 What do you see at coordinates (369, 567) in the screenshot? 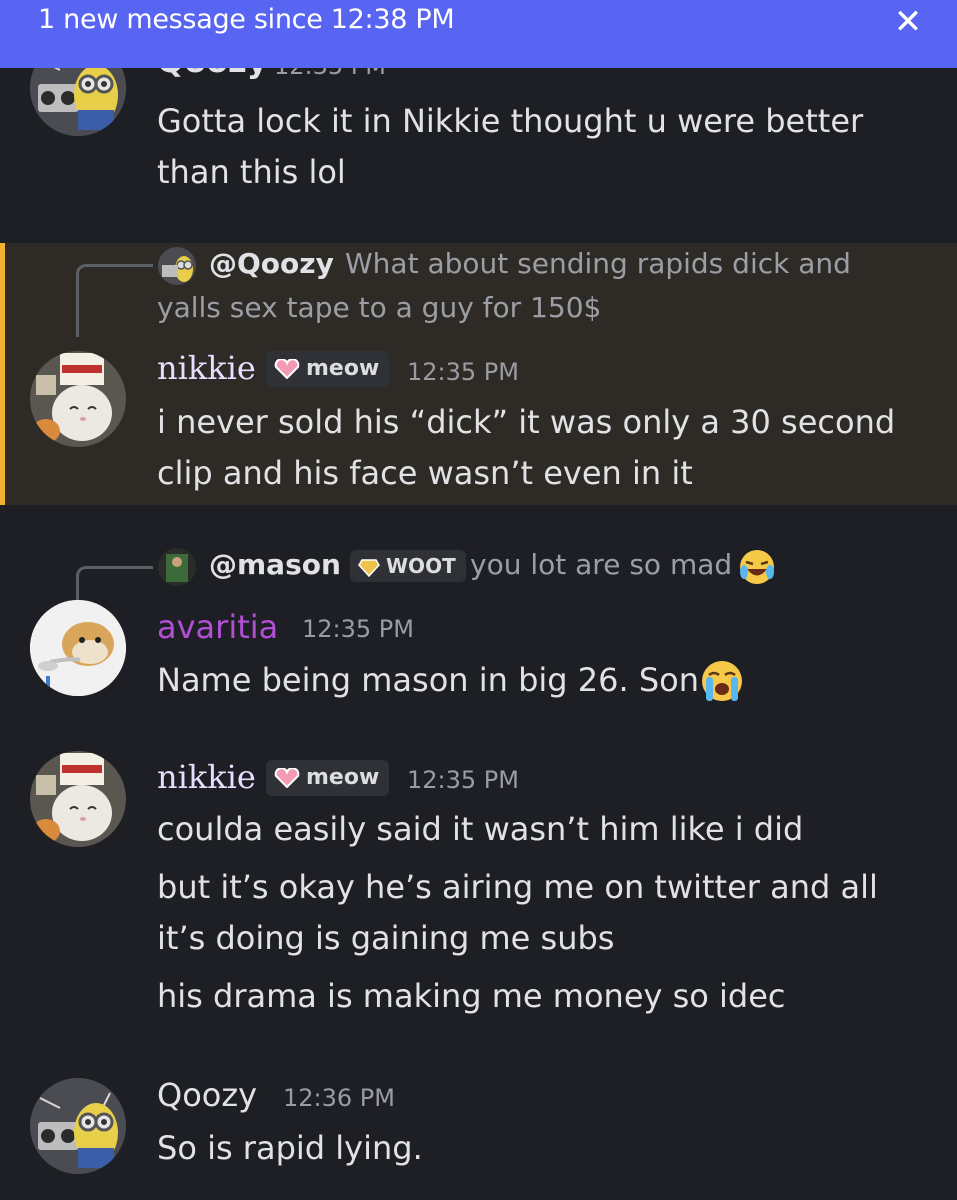
I see `diamond-icon` at bounding box center [369, 567].